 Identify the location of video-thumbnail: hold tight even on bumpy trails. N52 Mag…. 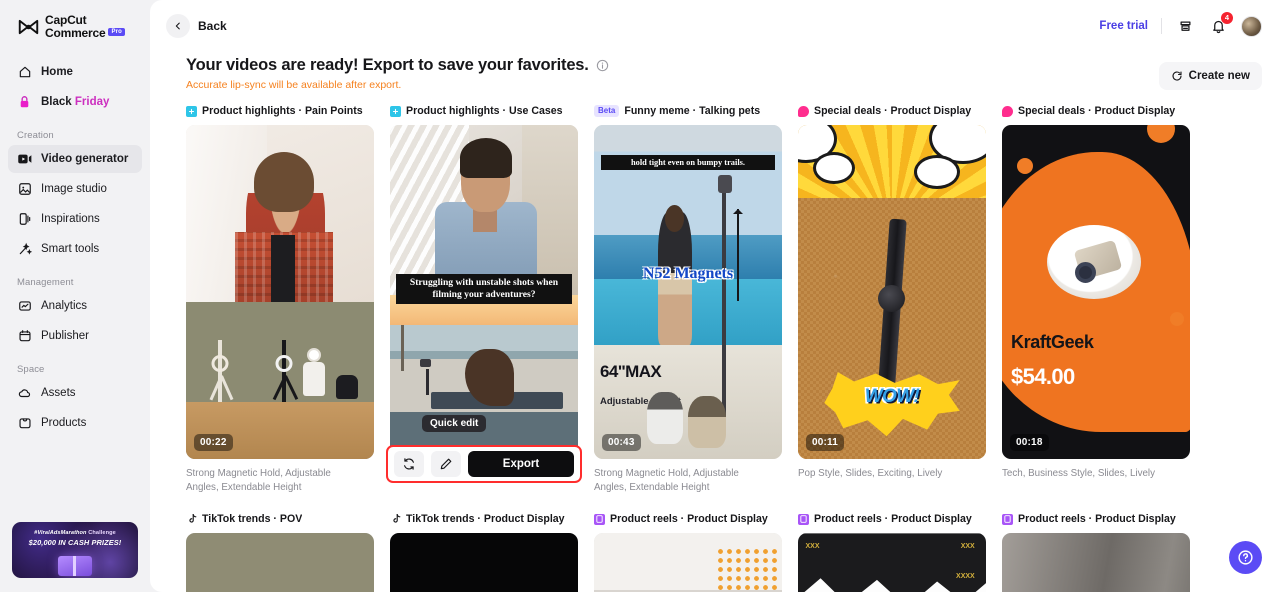
(688, 292).